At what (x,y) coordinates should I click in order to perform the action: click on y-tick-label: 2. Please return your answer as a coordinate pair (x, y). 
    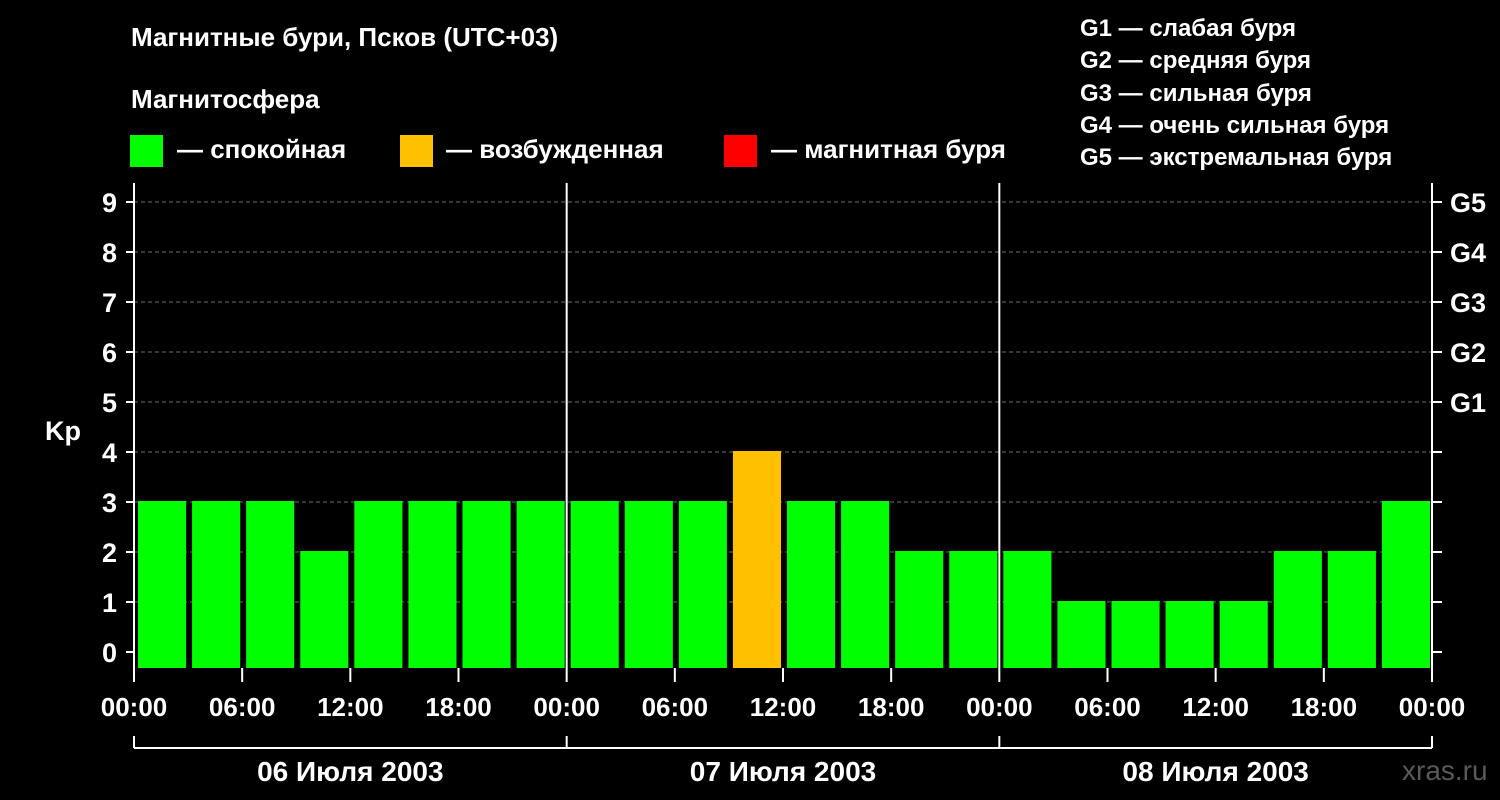
    Looking at the image, I should click on (109, 553).